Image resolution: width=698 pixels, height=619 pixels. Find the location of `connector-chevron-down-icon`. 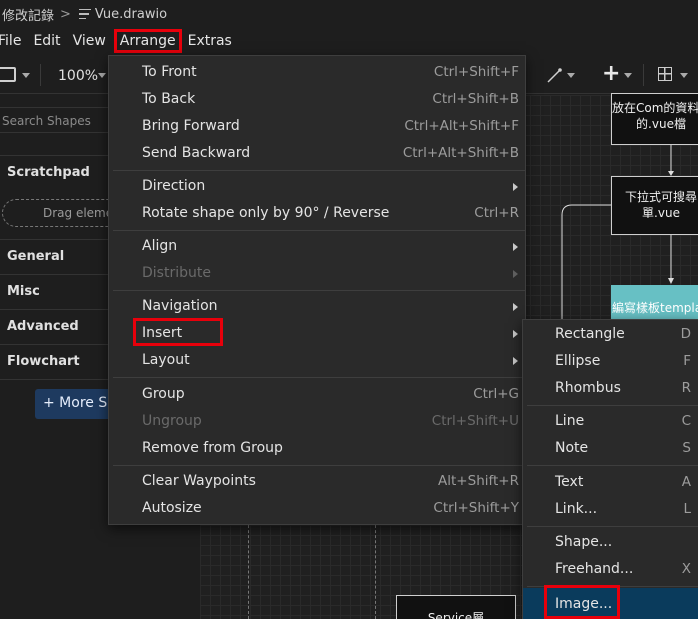

connector-chevron-down-icon is located at coordinates (571, 75).